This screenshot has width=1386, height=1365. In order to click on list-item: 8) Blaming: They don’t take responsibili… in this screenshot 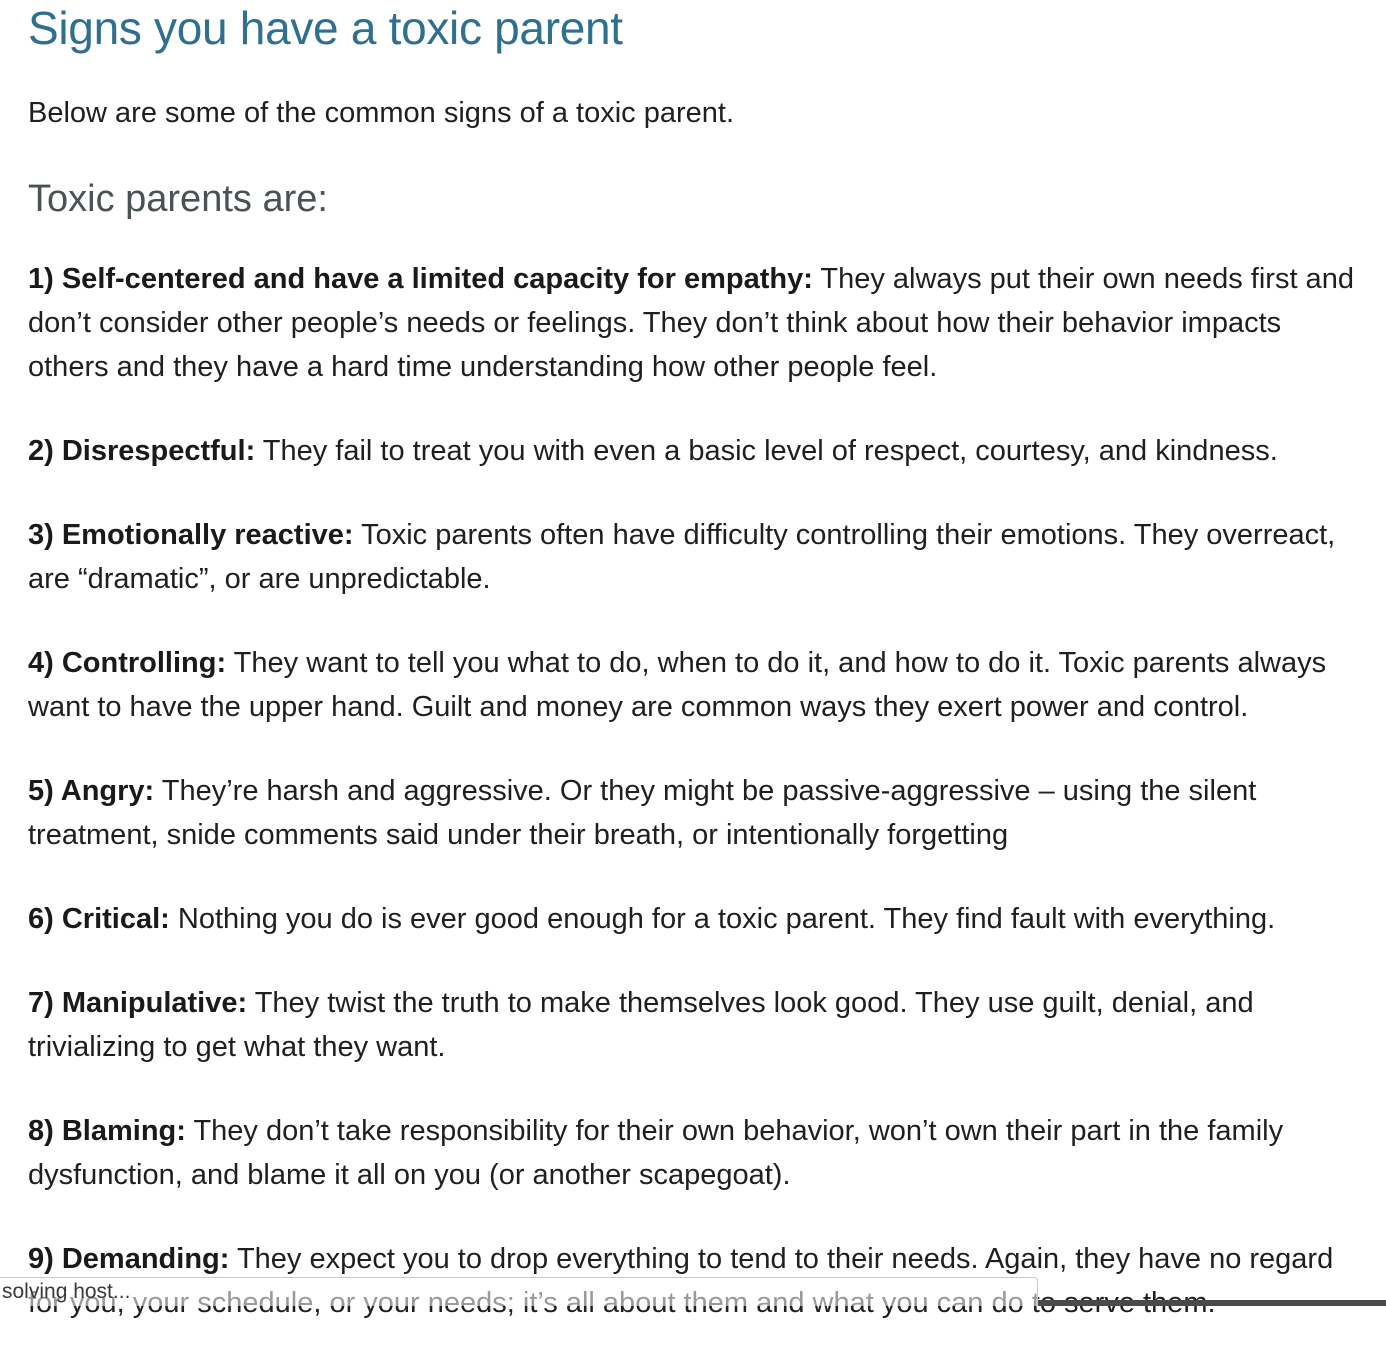, I will do `click(698, 1153)`.